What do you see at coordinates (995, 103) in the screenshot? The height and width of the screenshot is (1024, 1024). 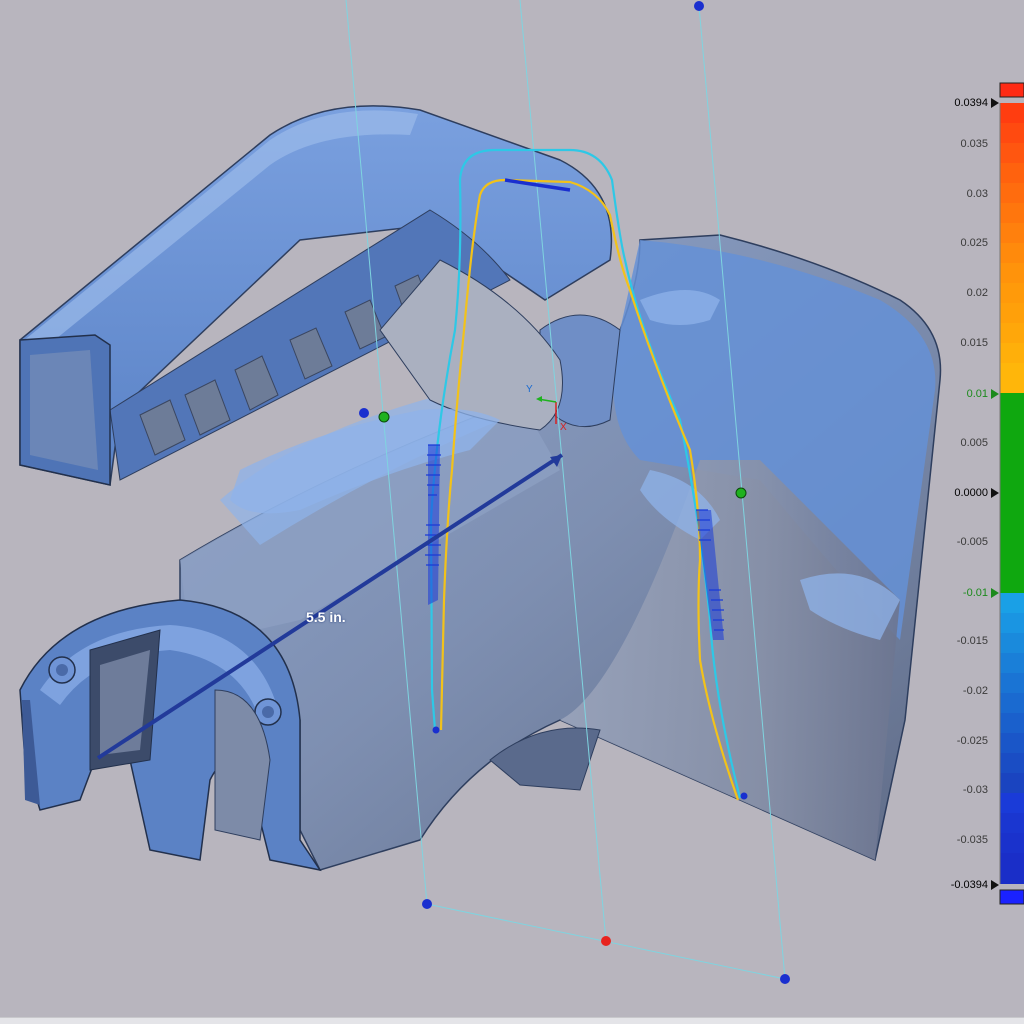 I see `legend-max-marker` at bounding box center [995, 103].